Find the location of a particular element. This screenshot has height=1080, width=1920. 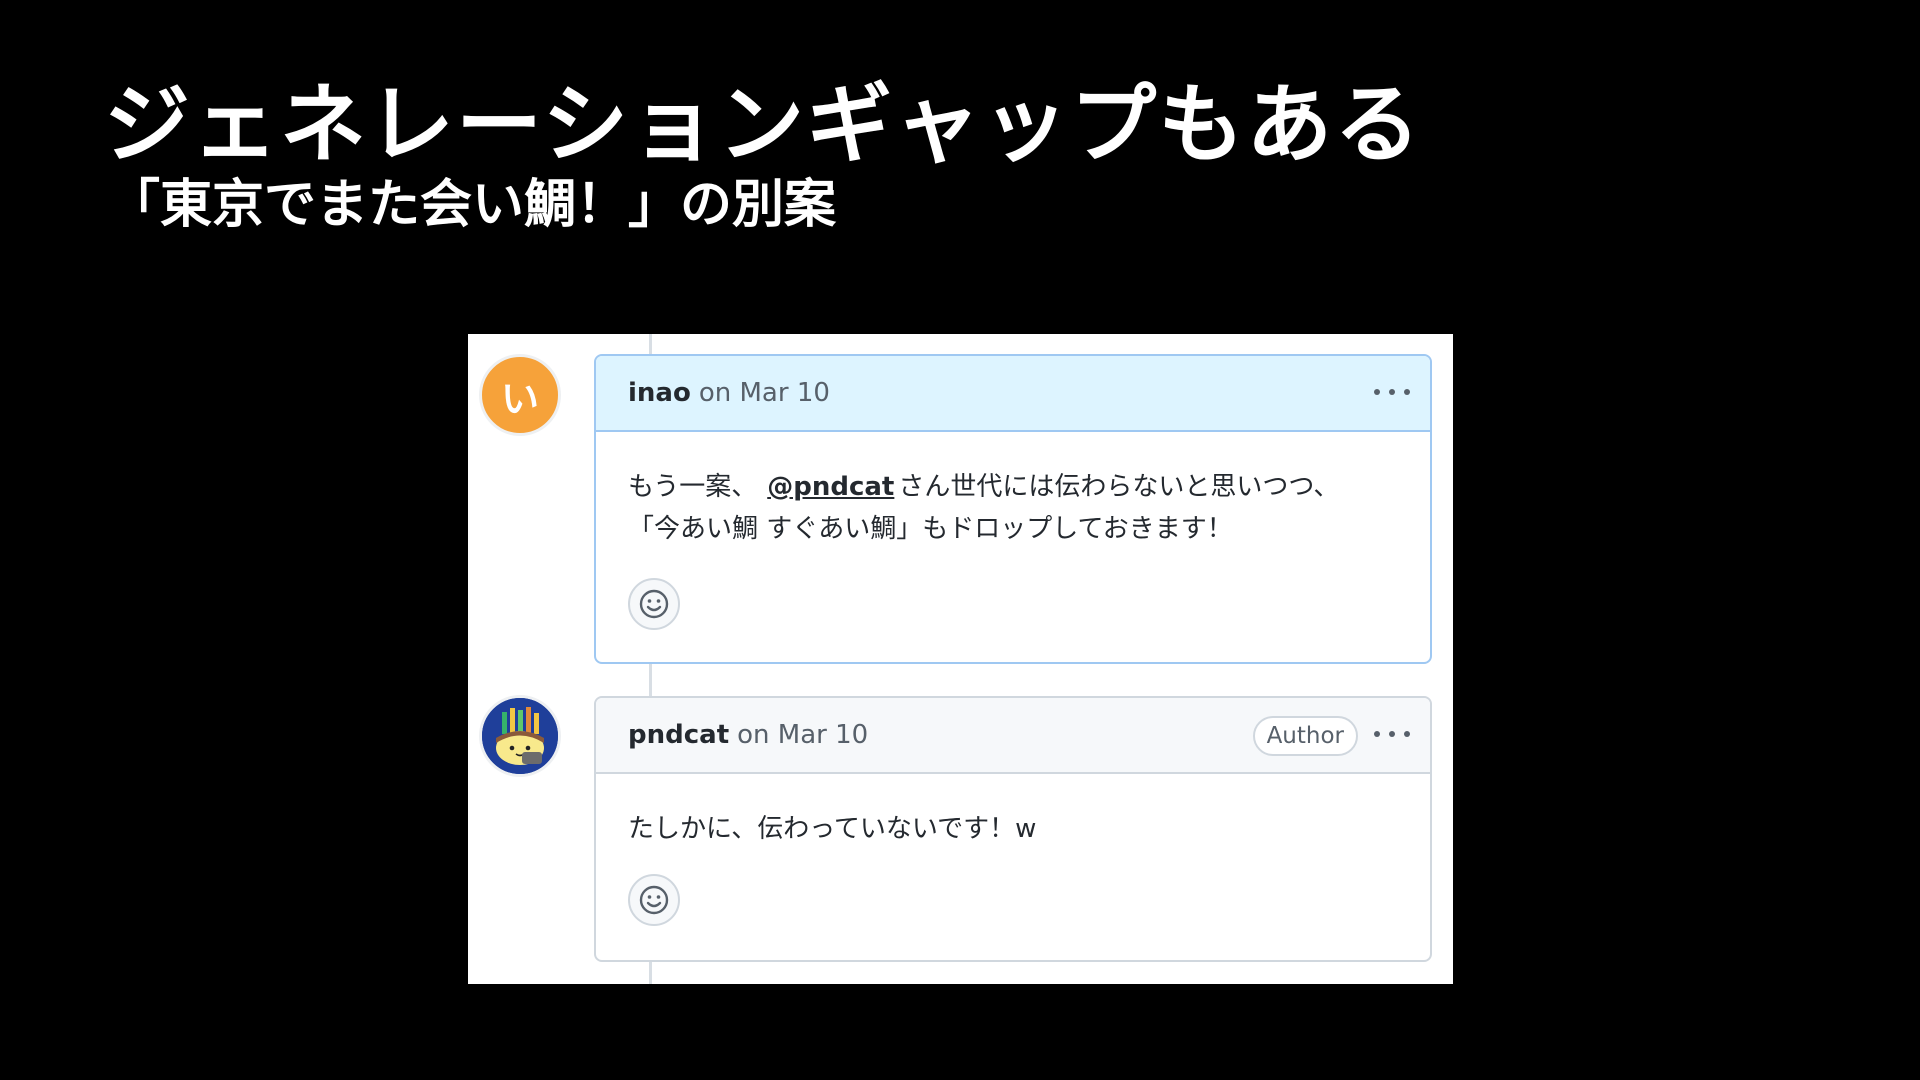

user-mention: @pndcat is located at coordinates (830, 487).